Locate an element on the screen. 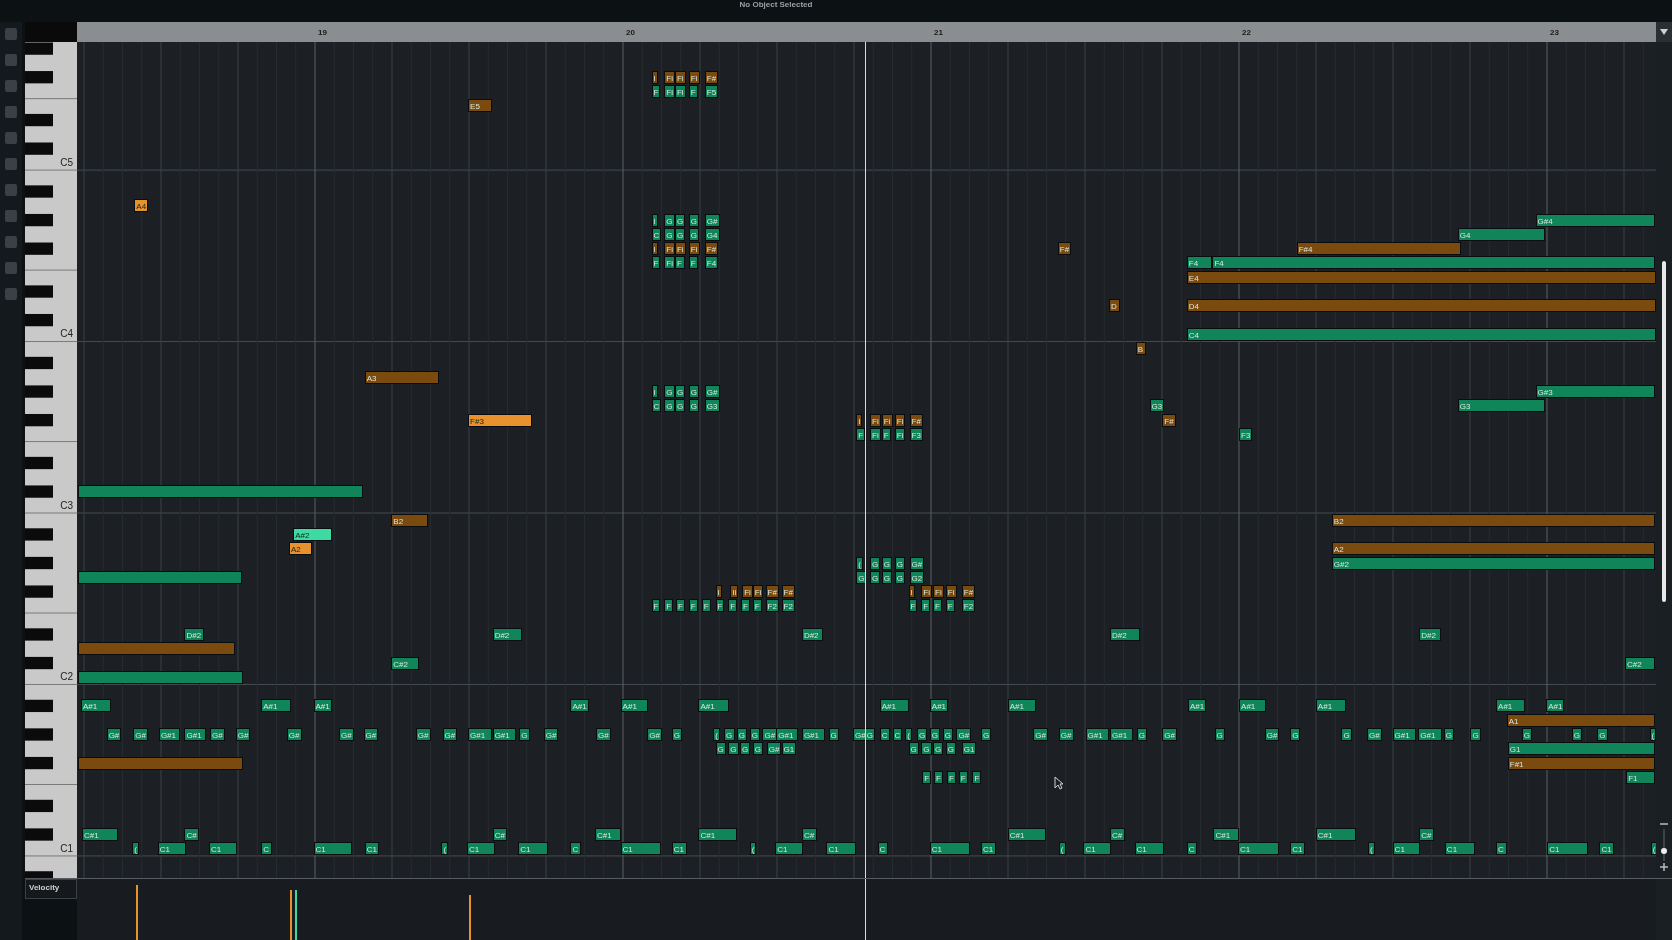 Image resolution: width=1672 pixels, height=940 pixels. vertical-scrollbar is located at coordinates (1664, 460).